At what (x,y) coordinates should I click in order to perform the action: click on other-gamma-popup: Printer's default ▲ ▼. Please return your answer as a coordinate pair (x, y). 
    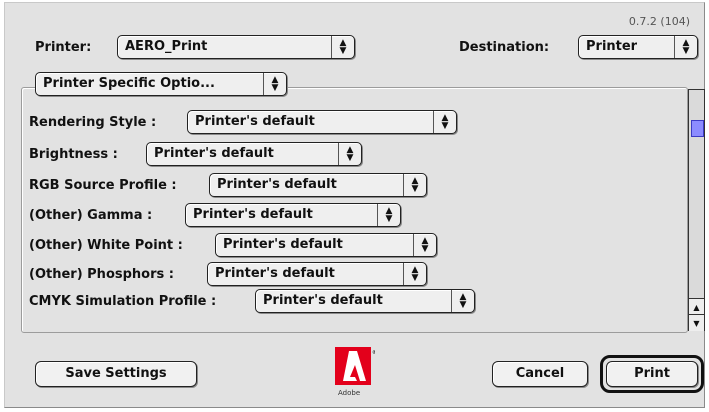
    Looking at the image, I should click on (293, 215).